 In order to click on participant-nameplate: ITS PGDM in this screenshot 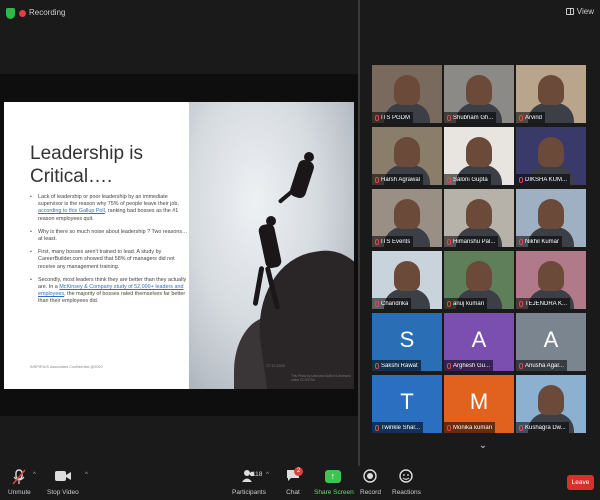, I will do `click(393, 117)`.